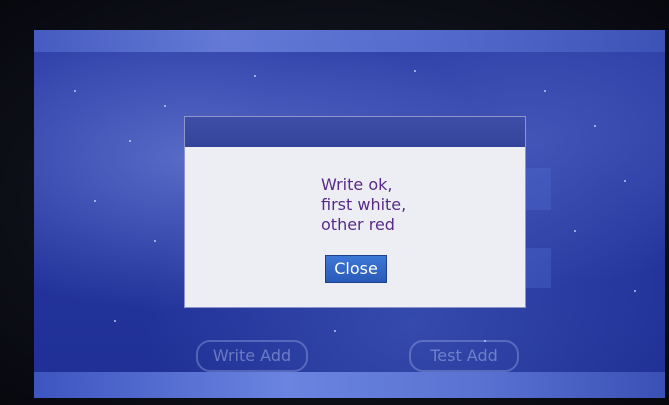 This screenshot has height=405, width=669. What do you see at coordinates (349, 385) in the screenshot?
I see `status-bar` at bounding box center [349, 385].